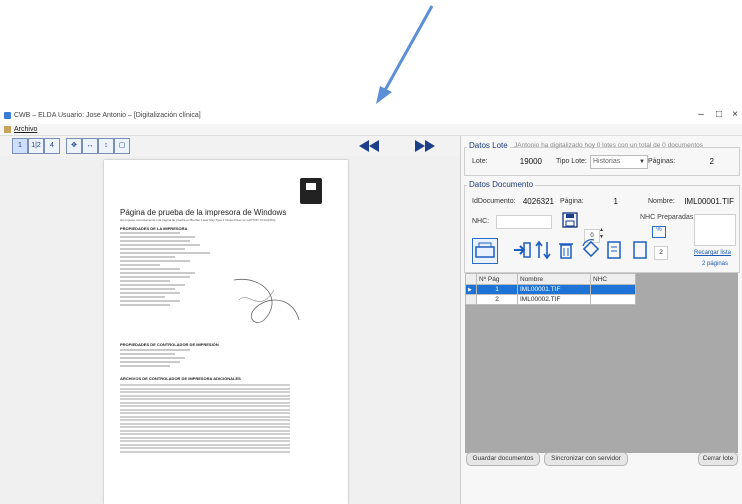 This screenshot has width=742, height=504. What do you see at coordinates (538, 201) in the screenshot?
I see `id-documento-value: 4026321` at bounding box center [538, 201].